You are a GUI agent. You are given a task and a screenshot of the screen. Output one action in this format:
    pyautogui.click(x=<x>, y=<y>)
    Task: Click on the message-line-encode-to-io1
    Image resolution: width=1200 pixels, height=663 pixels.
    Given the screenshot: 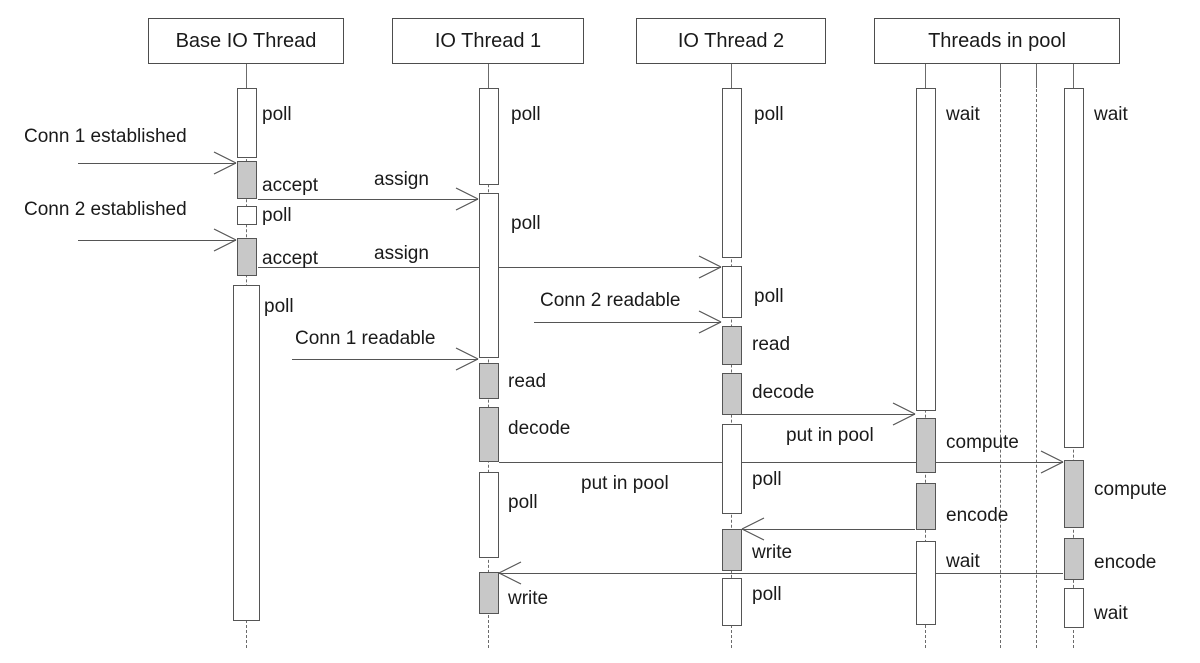 What is the action you would take?
    pyautogui.click(x=781, y=573)
    